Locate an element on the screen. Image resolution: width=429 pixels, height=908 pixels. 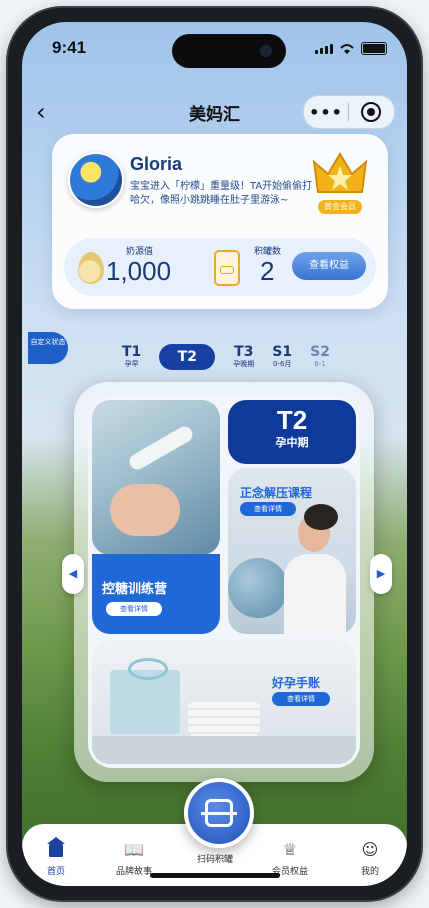
tab-label: 我的 is located at coordinates (369, 872).